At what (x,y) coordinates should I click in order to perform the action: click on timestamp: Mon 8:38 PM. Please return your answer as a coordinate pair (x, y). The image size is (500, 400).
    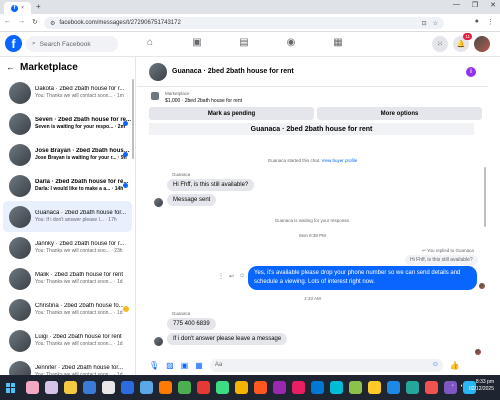
    Looking at the image, I should click on (312, 235).